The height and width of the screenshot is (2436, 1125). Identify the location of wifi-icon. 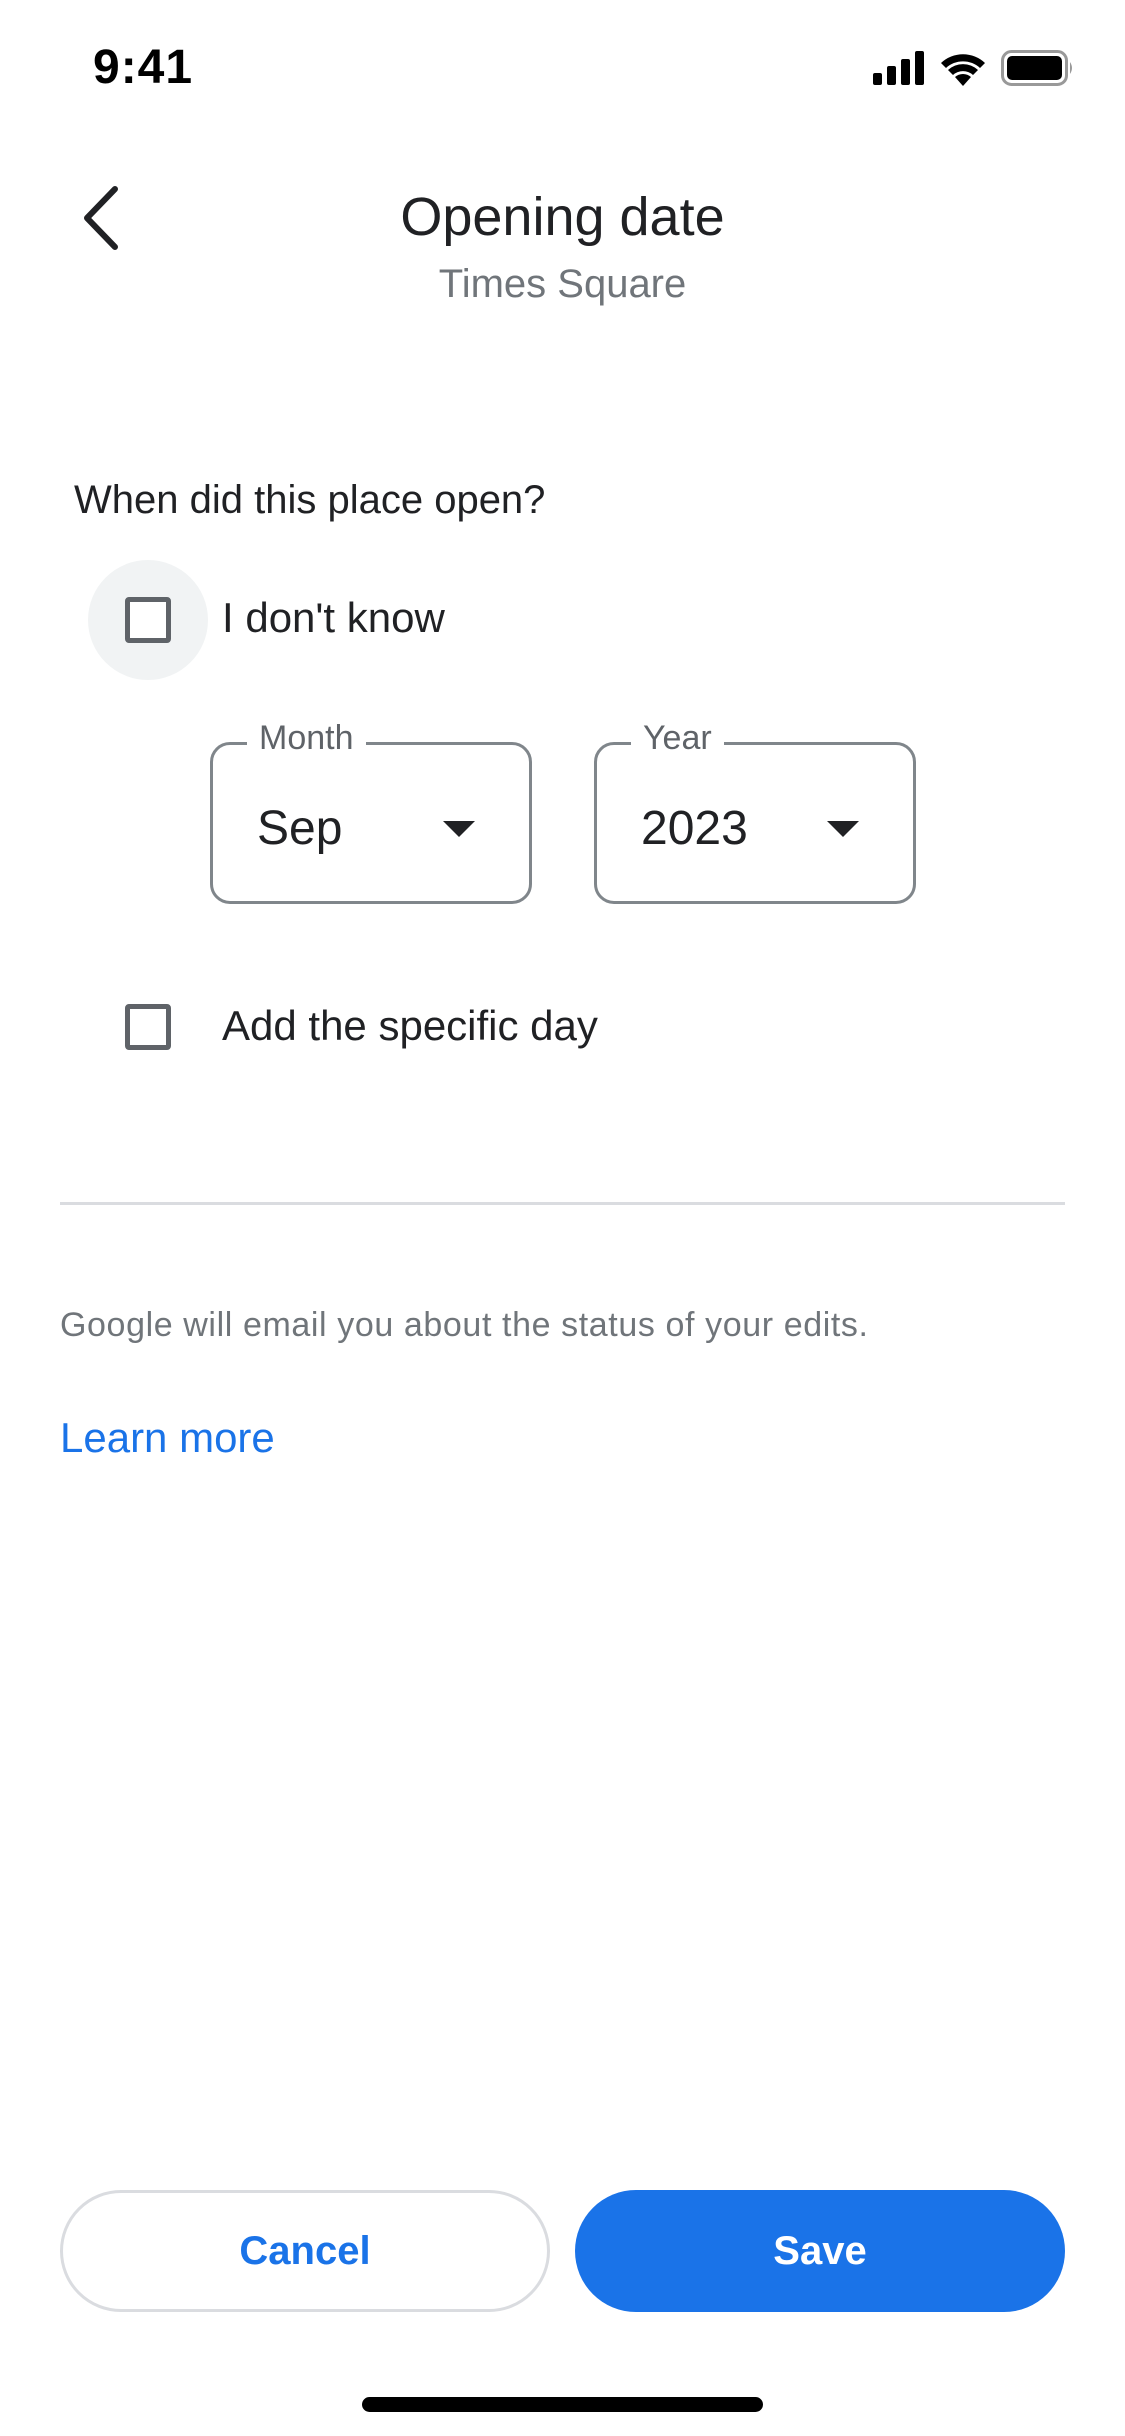
(963, 70).